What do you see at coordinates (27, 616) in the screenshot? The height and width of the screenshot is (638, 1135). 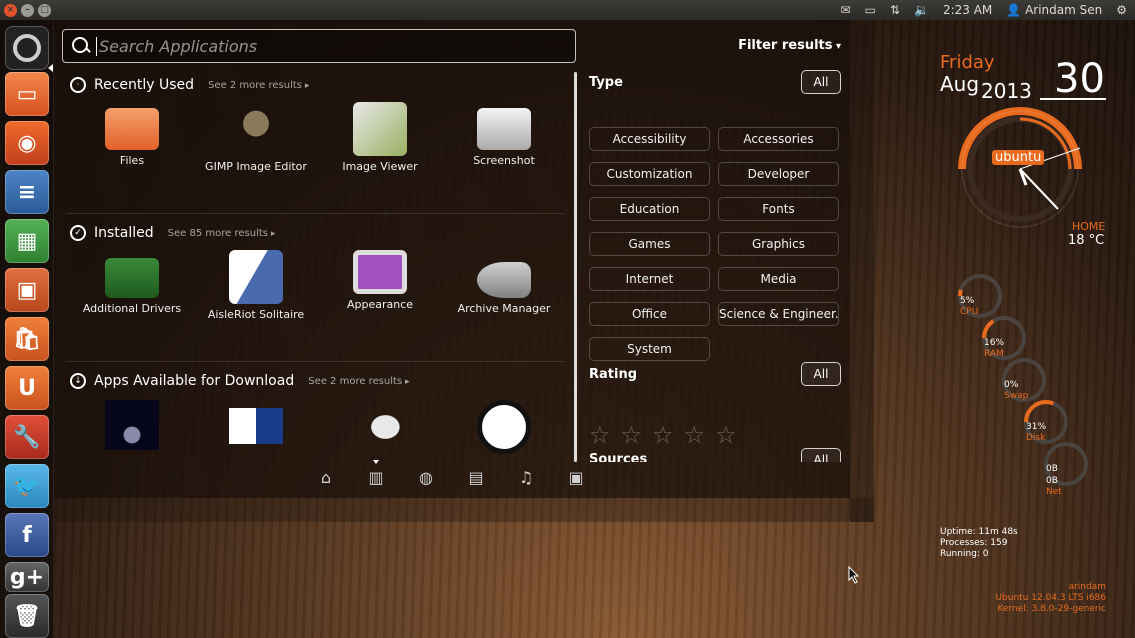 I see `trash-launcher-icon: 🗑` at bounding box center [27, 616].